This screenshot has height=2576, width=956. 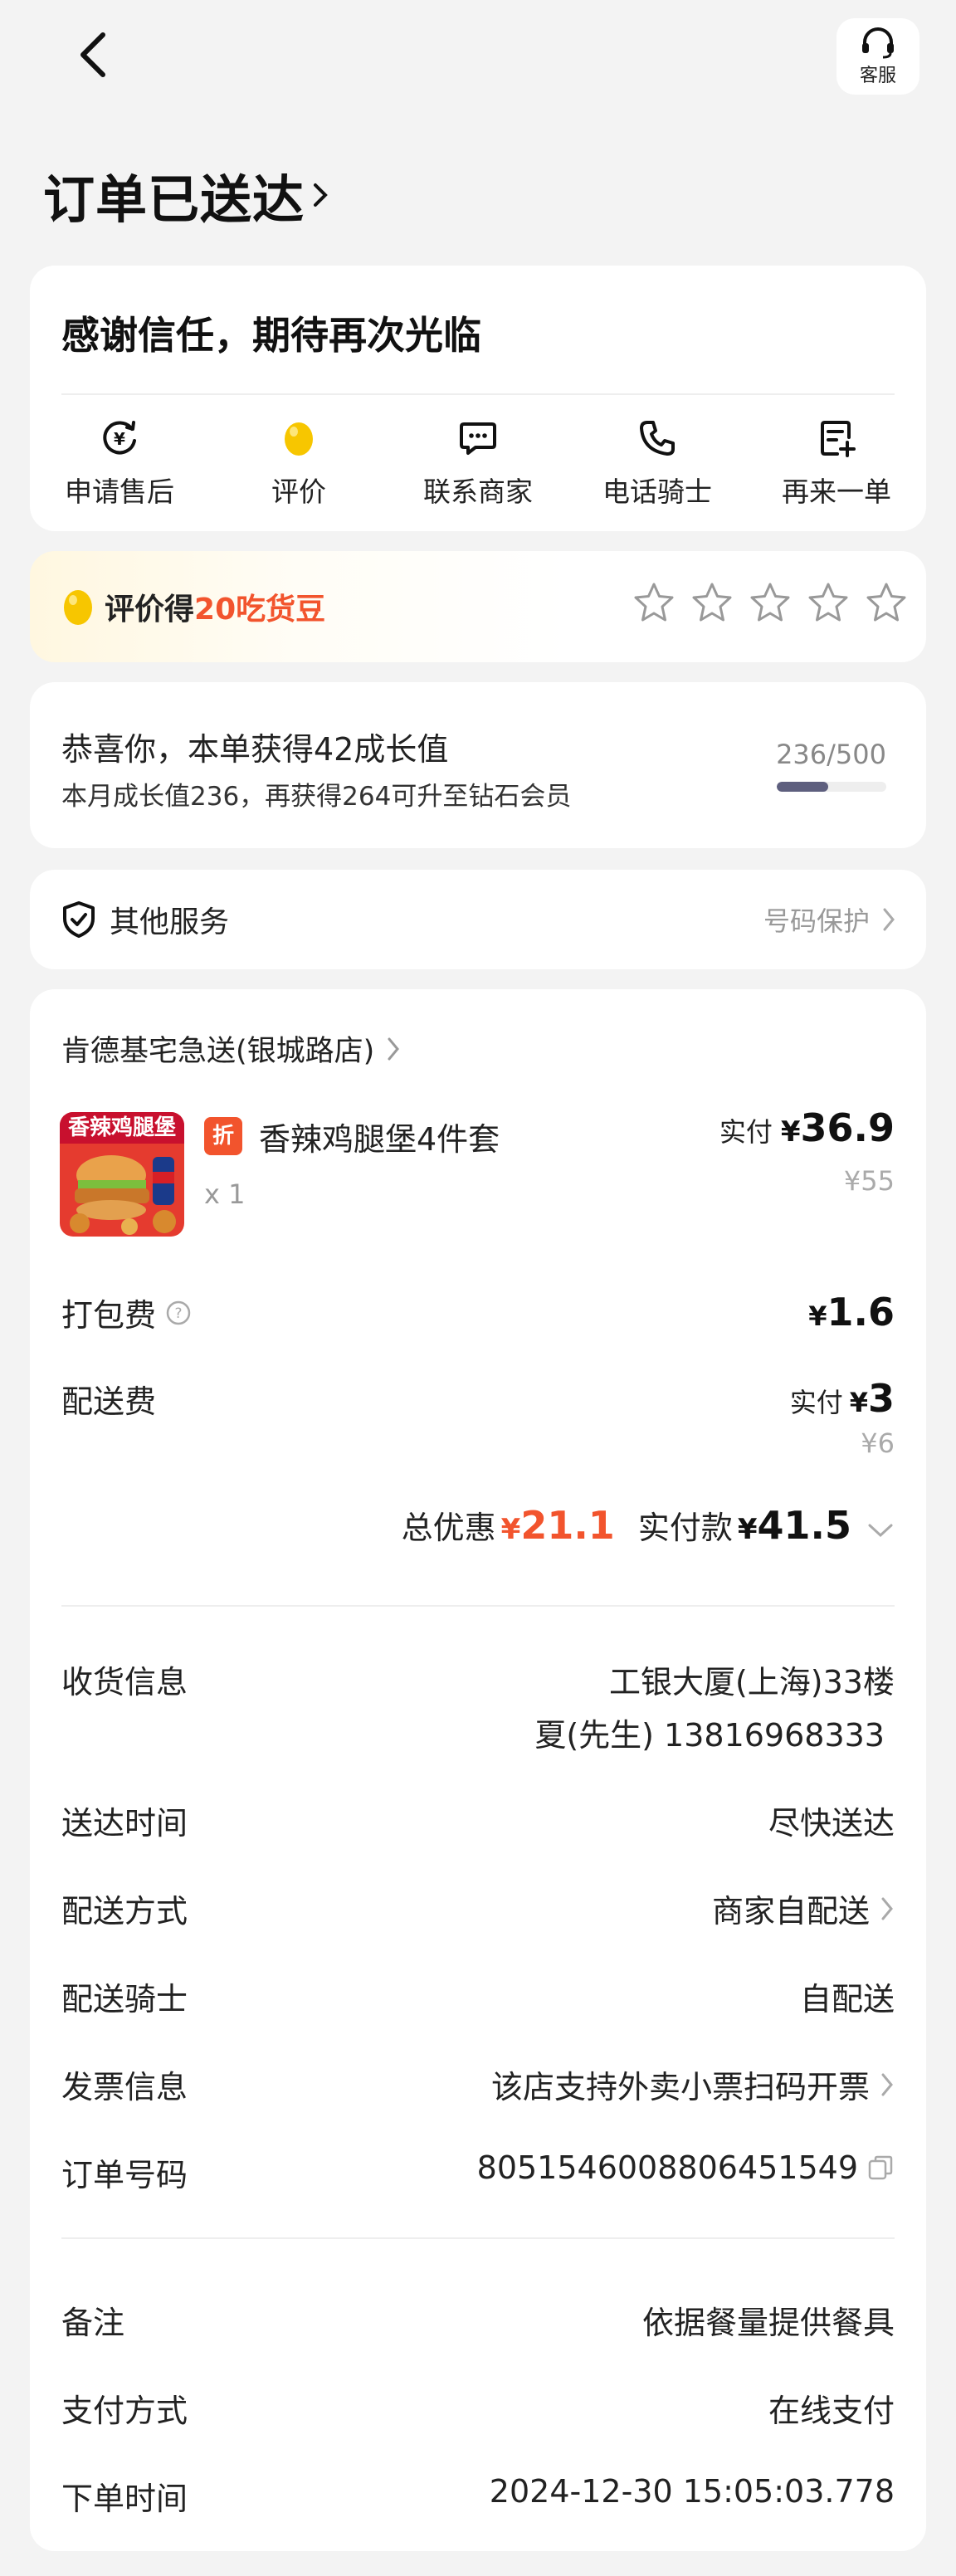 I want to click on rating-reward-text: 评价得20吃货豆, so click(x=215, y=606).